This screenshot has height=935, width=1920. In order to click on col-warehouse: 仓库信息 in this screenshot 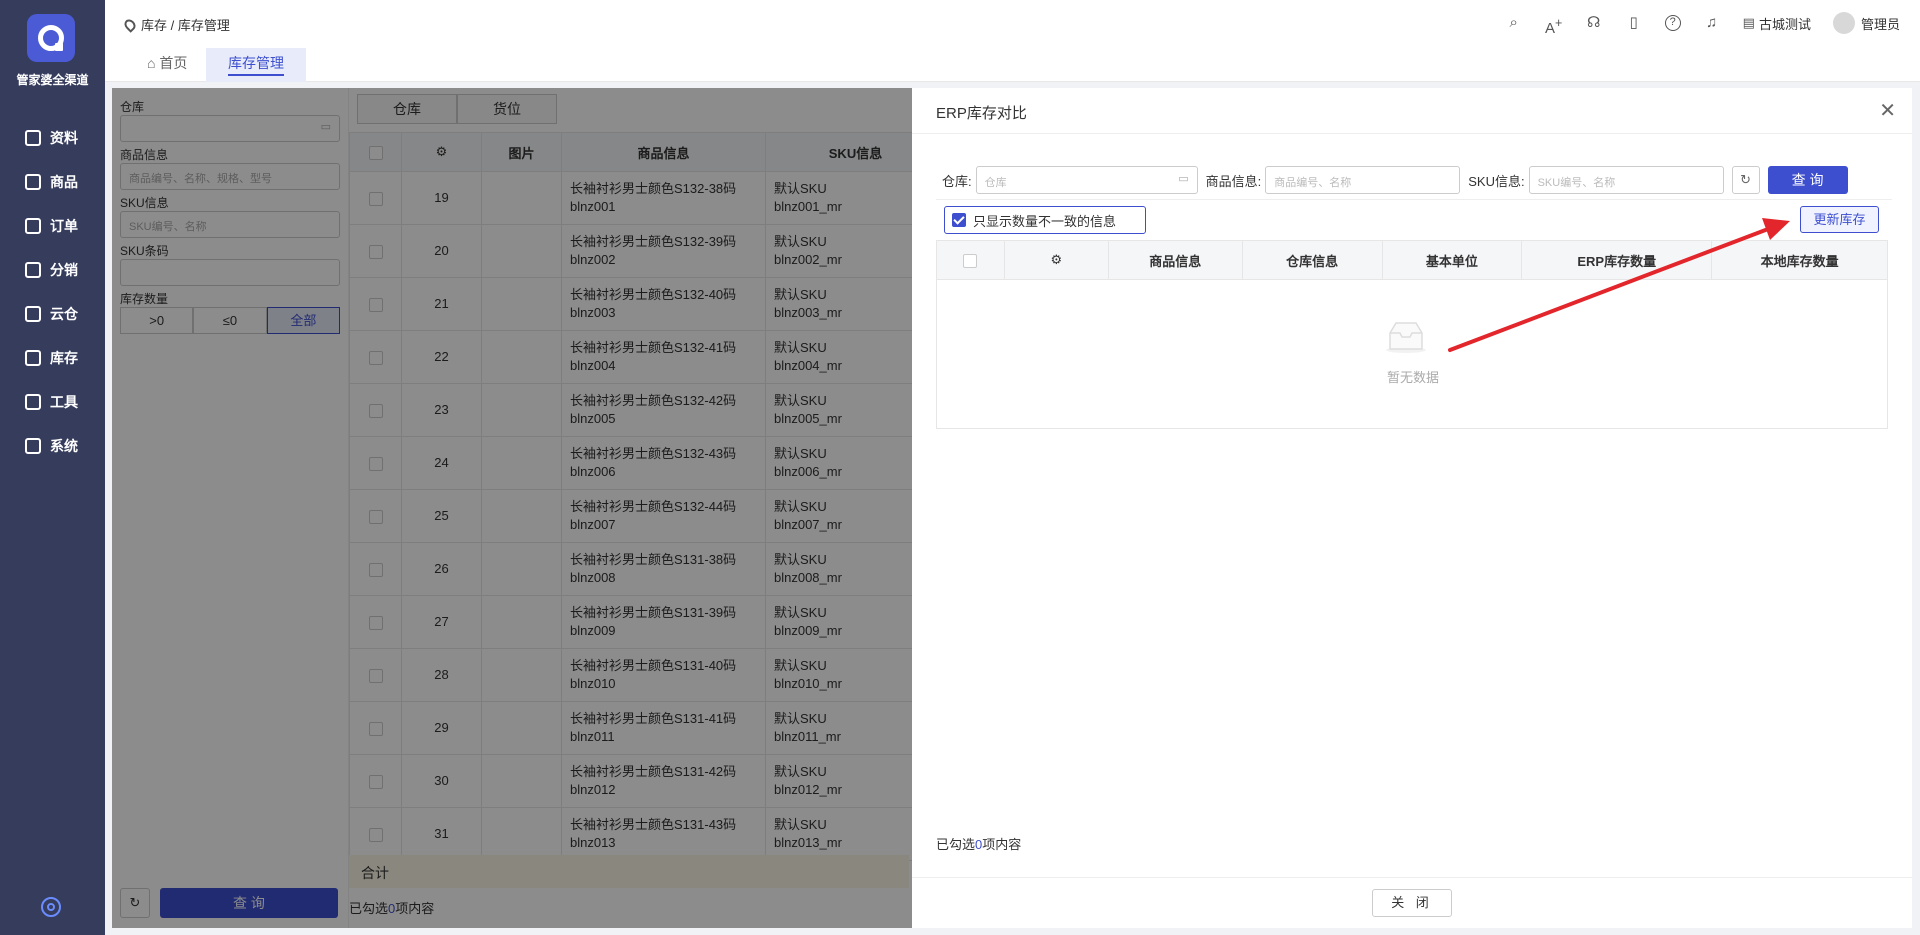, I will do `click(1312, 260)`.